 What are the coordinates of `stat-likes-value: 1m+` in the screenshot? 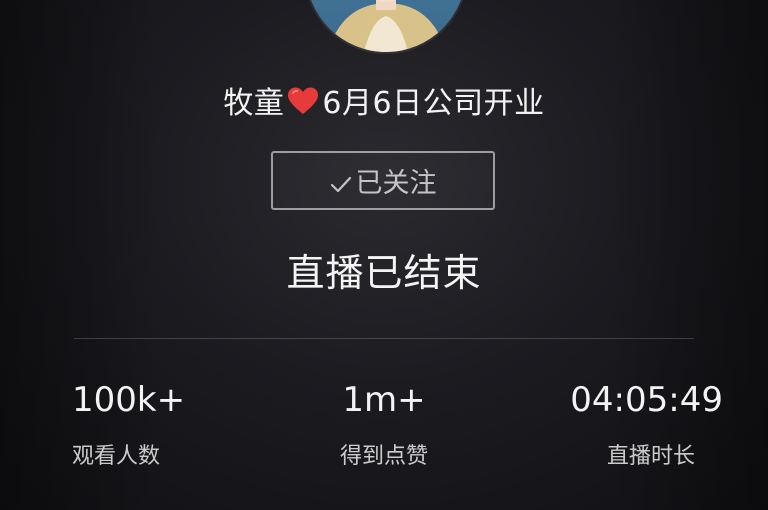 It's located at (384, 400).